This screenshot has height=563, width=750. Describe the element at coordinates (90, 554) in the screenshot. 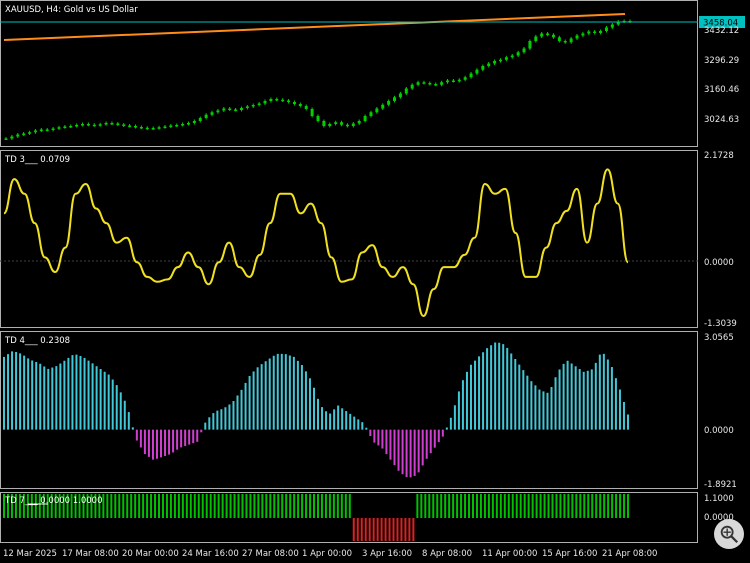

I see `time-tick: 17 Mar 08:00` at that location.